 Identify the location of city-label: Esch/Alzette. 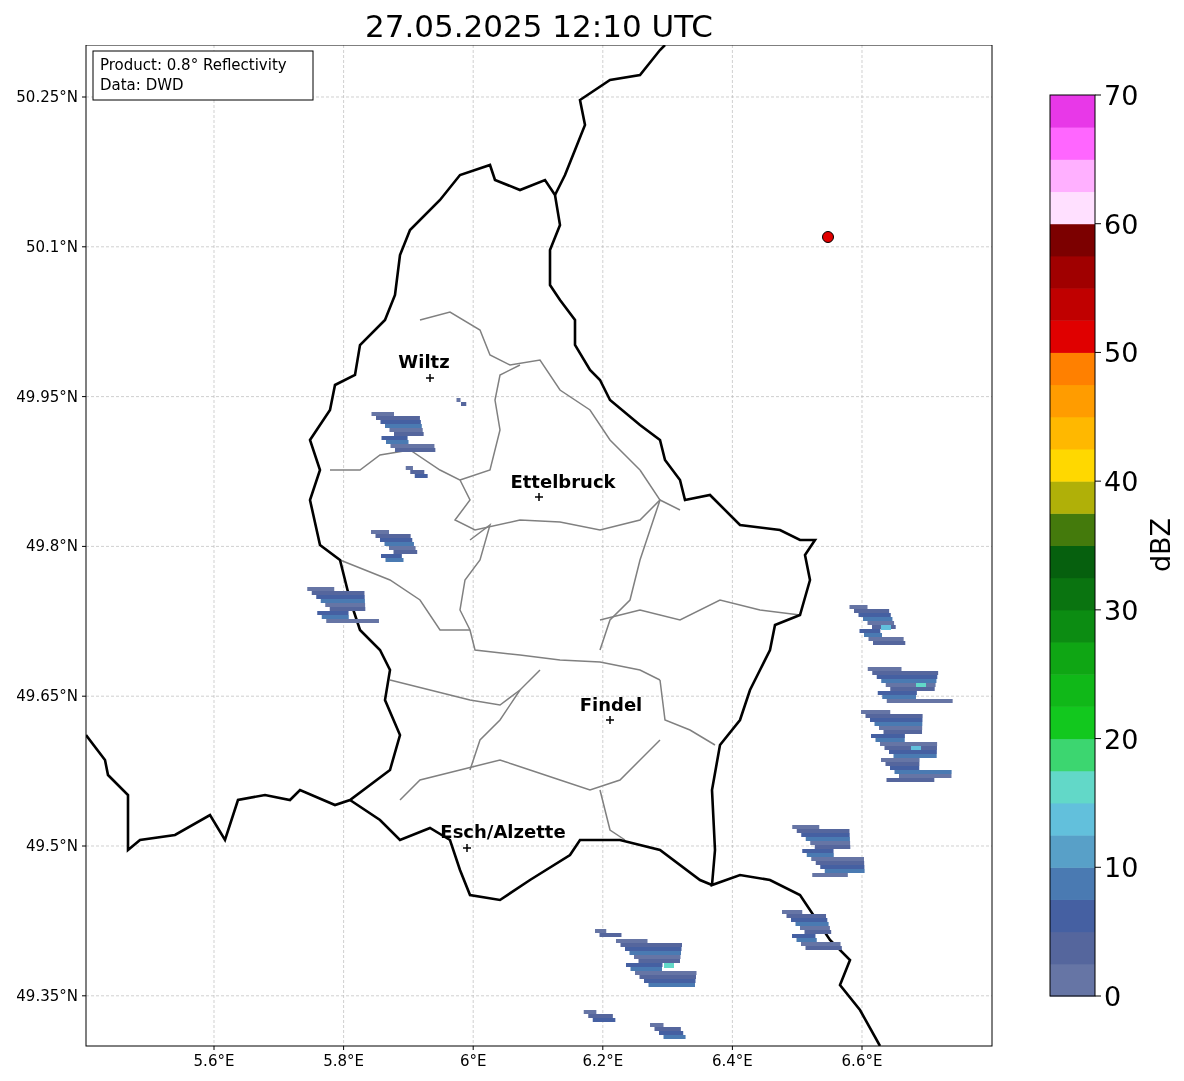
(503, 831).